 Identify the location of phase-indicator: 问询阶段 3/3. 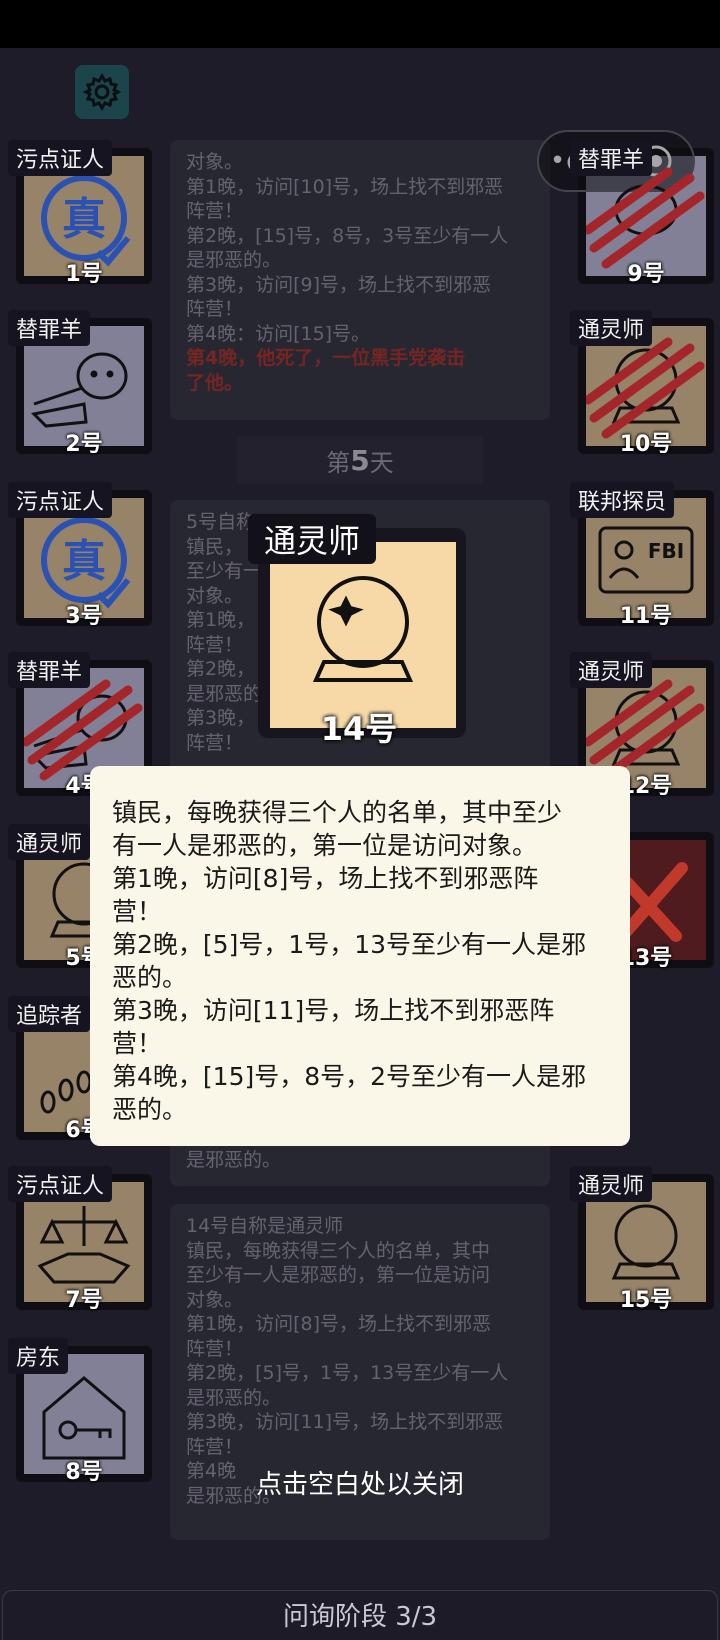
(360, 1615).